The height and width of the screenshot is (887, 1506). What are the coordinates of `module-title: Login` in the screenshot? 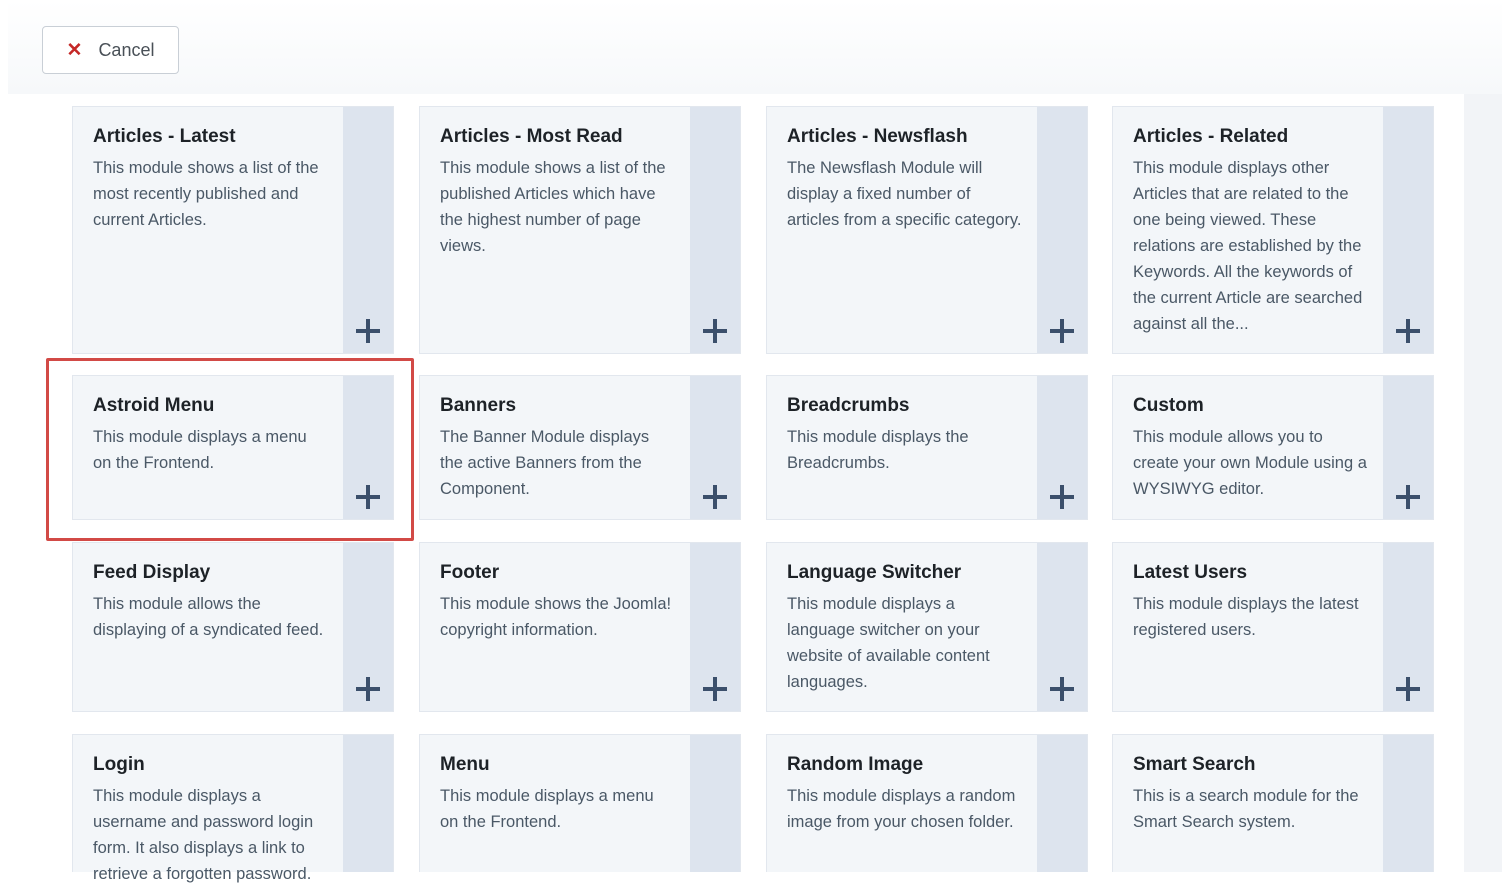 It's located at (119, 764).